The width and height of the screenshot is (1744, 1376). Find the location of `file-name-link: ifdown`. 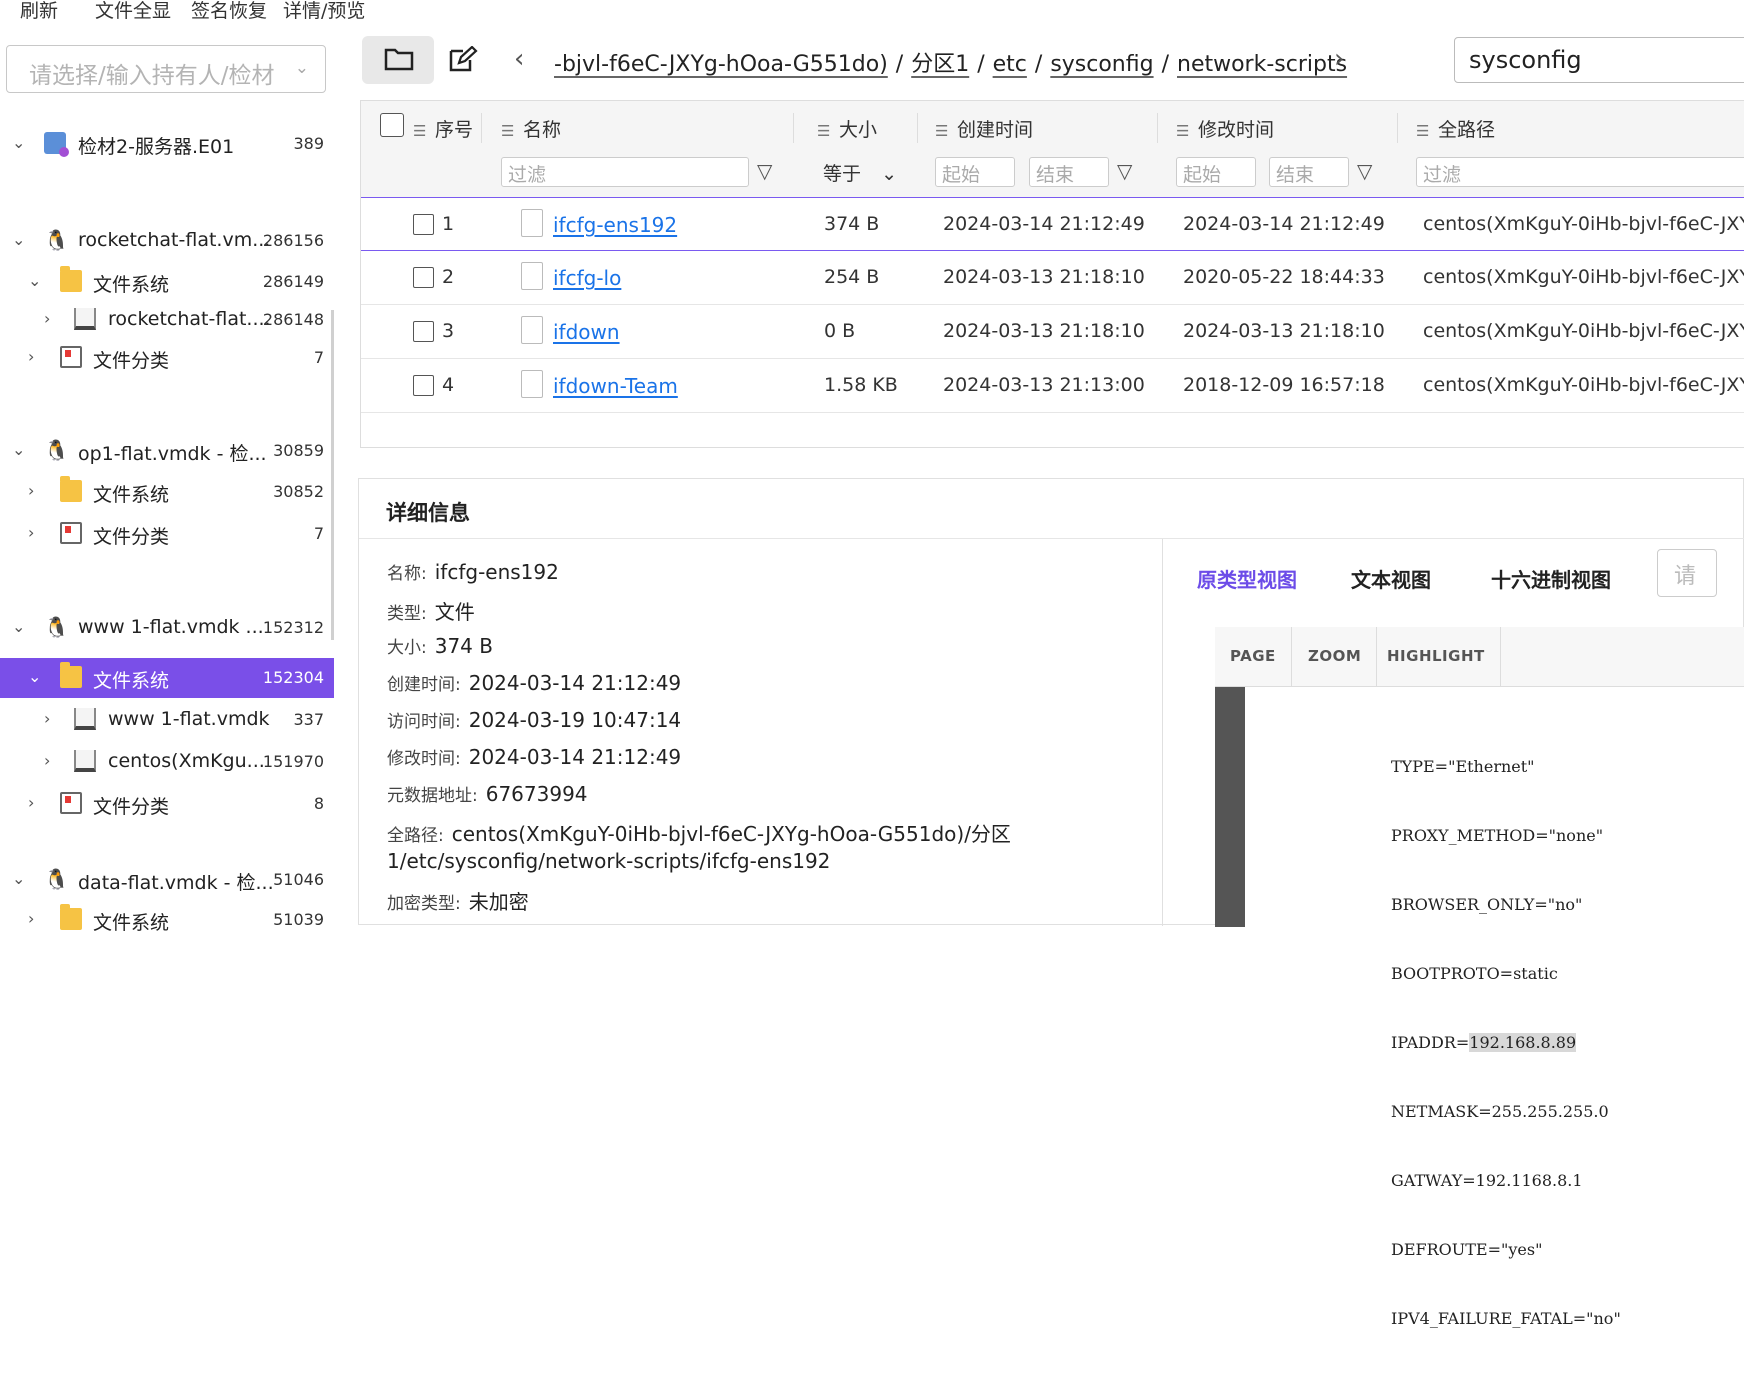

file-name-link: ifdown is located at coordinates (586, 332).